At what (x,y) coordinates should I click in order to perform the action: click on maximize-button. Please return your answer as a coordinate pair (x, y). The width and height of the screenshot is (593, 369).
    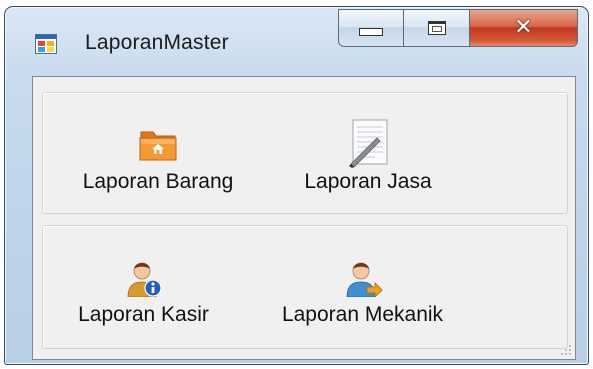
    Looking at the image, I should click on (437, 28).